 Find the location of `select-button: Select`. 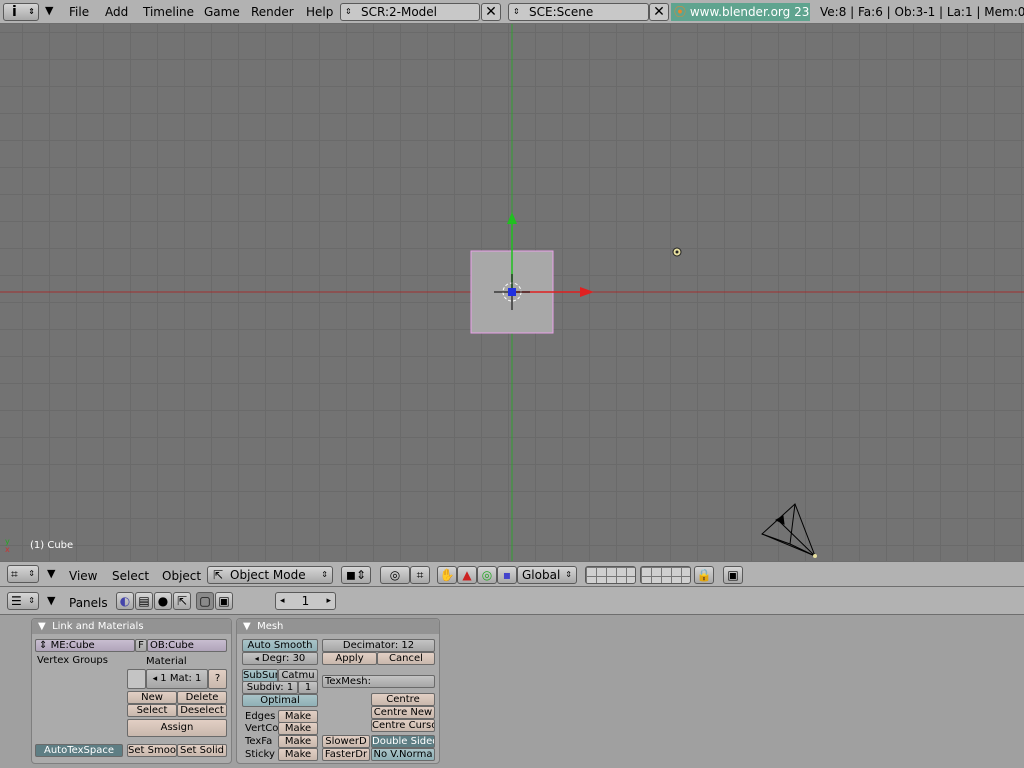

select-button: Select is located at coordinates (152, 710).